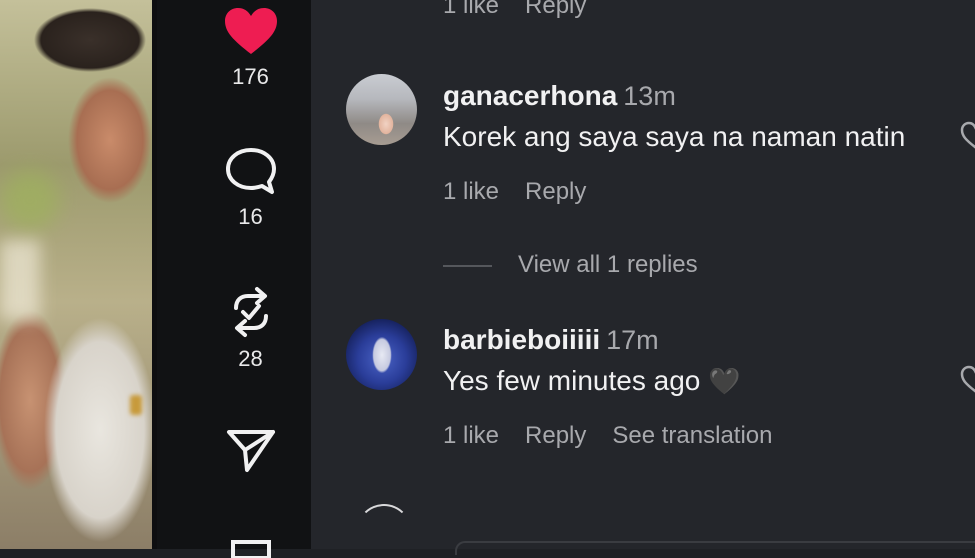 The height and width of the screenshot is (558, 975). What do you see at coordinates (251, 312) in the screenshot?
I see `repost-icon` at bounding box center [251, 312].